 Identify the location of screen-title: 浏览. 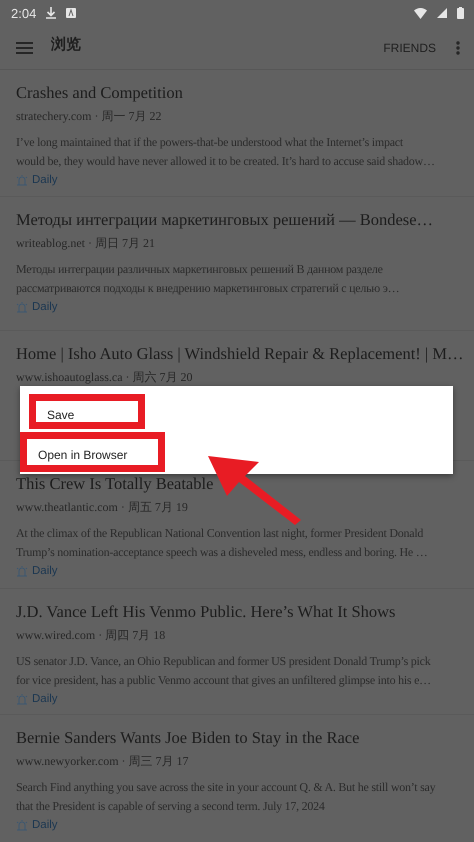
(66, 44).